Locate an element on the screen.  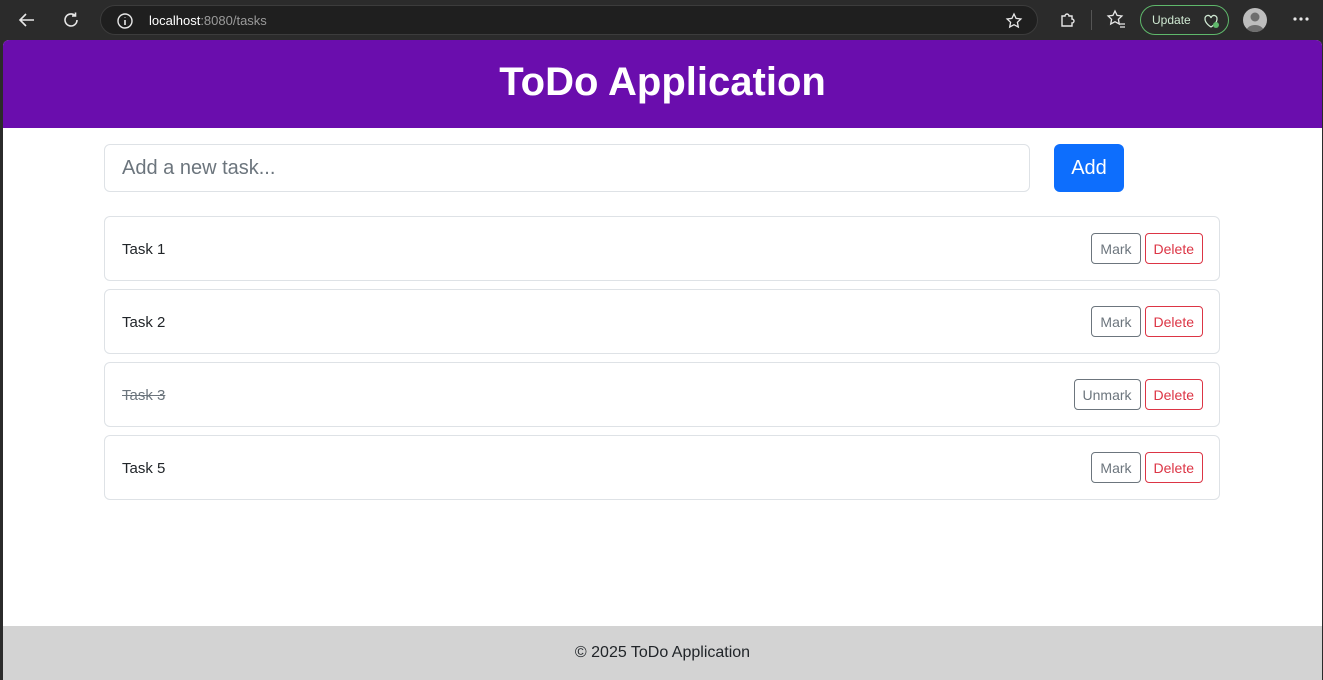
heart-pulse-icon is located at coordinates (1211, 21).